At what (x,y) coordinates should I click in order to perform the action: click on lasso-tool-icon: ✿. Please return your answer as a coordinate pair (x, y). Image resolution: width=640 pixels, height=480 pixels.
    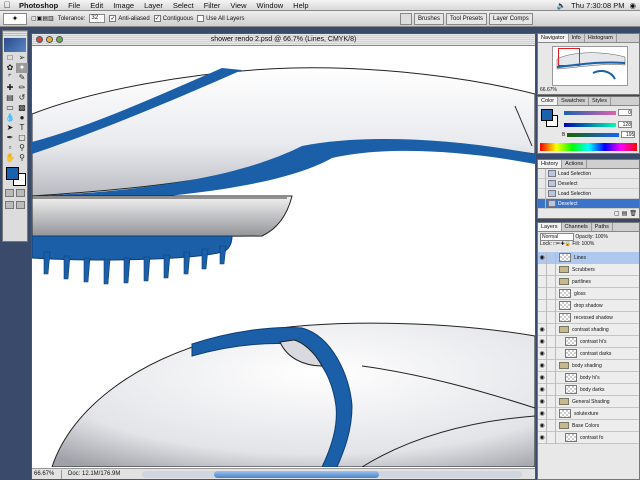
    Looking at the image, I should click on (10, 68).